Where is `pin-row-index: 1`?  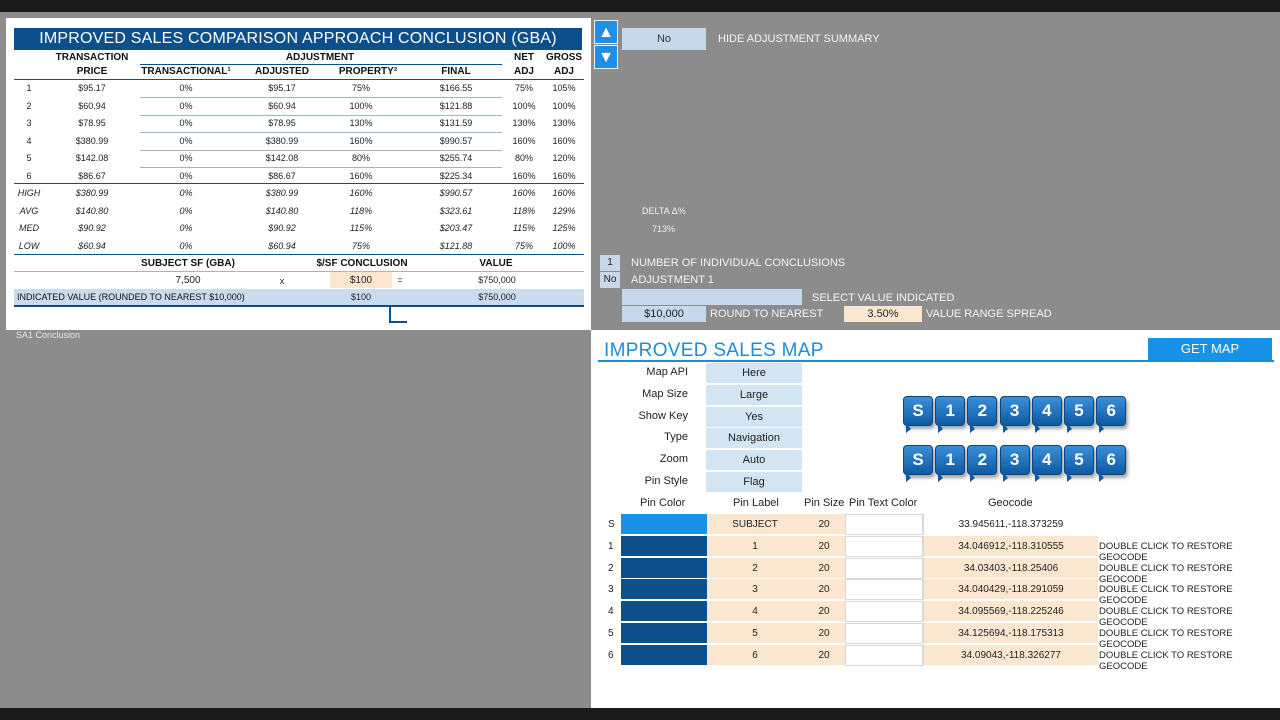
pin-row-index: 1 is located at coordinates (611, 546).